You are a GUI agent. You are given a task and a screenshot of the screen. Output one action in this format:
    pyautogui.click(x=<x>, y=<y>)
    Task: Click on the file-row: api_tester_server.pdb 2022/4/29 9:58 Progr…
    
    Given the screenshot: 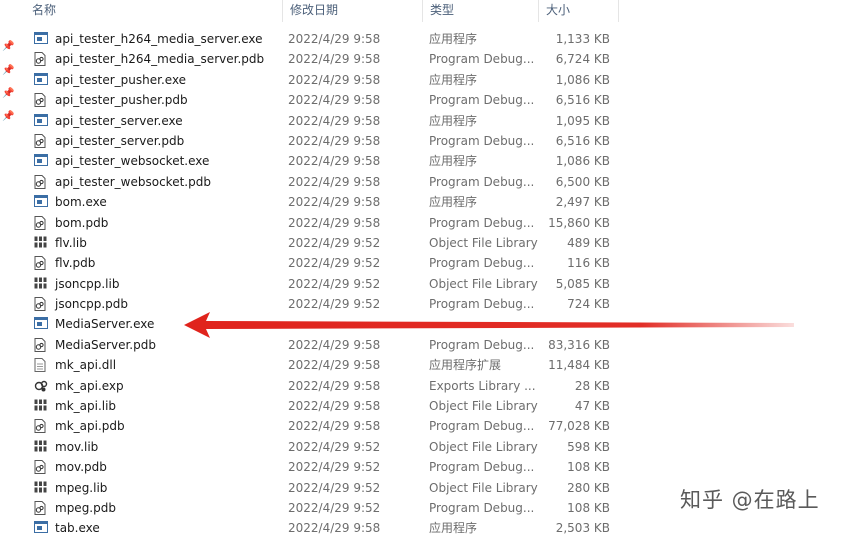 What is the action you would take?
    pyautogui.click(x=334, y=141)
    